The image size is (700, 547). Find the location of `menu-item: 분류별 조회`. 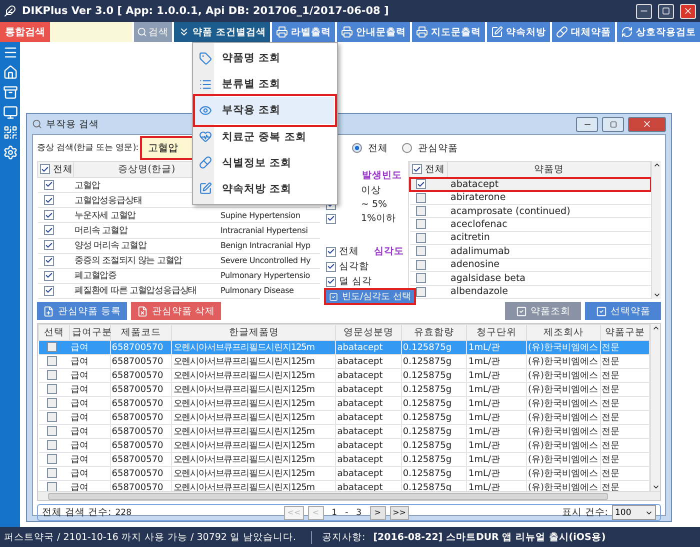

menu-item: 분류별 조회 is located at coordinates (265, 84).